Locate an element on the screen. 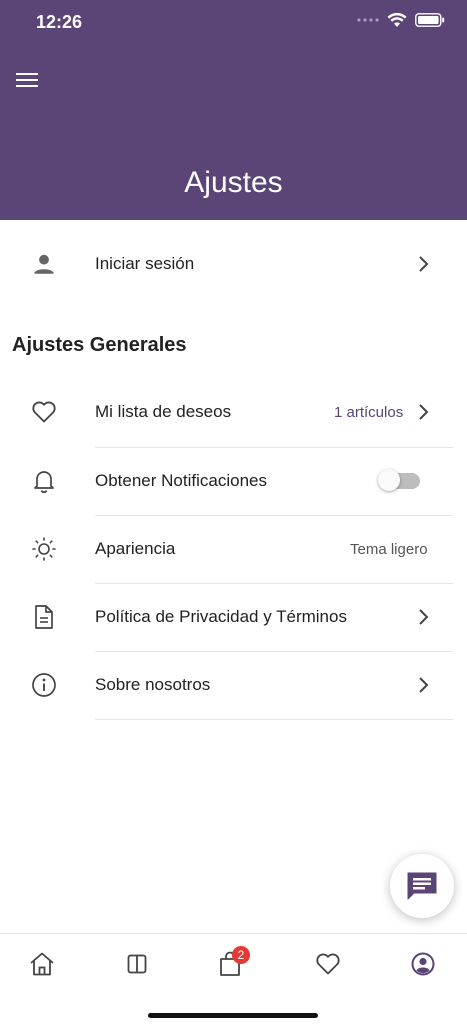 The height and width of the screenshot is (1025, 467). tab-wishlist is located at coordinates (328, 964).